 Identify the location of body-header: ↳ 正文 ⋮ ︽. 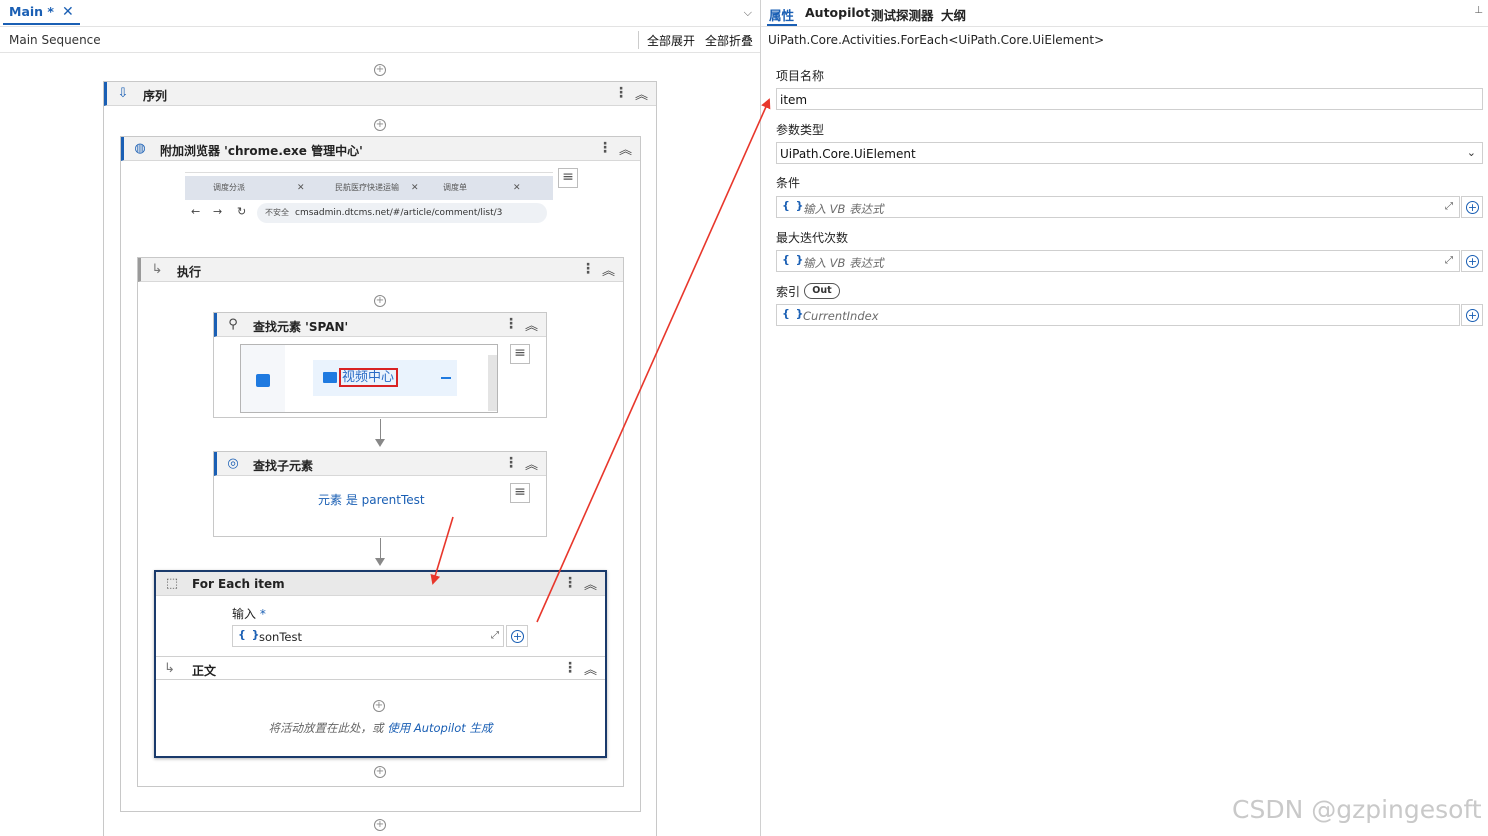
(380, 668).